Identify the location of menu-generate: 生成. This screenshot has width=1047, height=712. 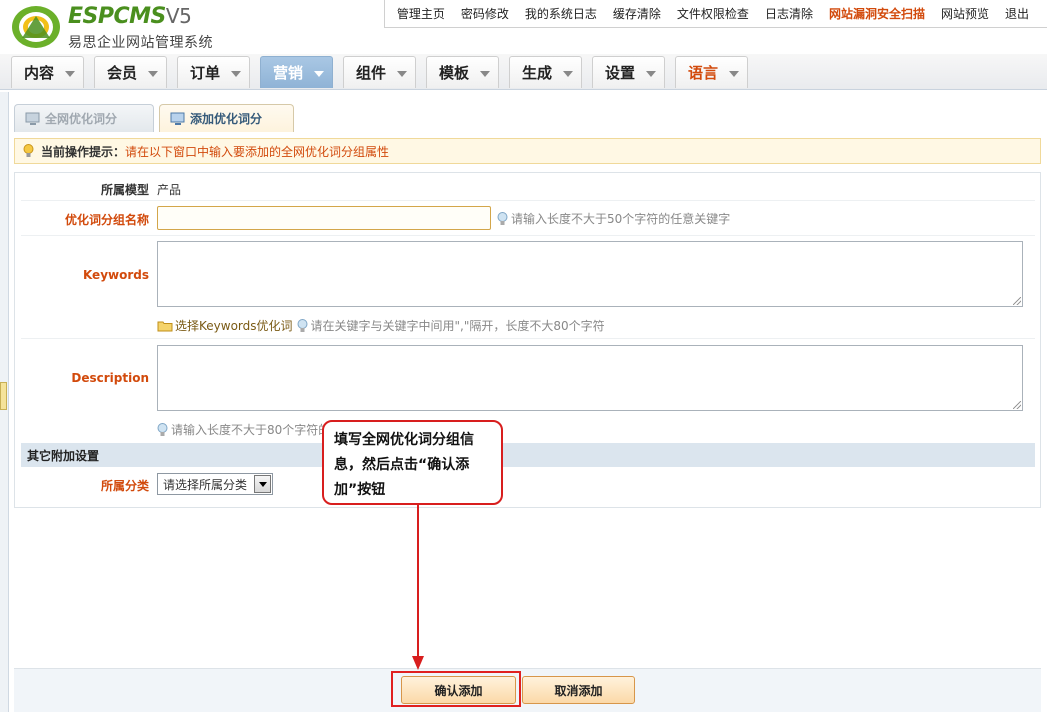
(545, 72).